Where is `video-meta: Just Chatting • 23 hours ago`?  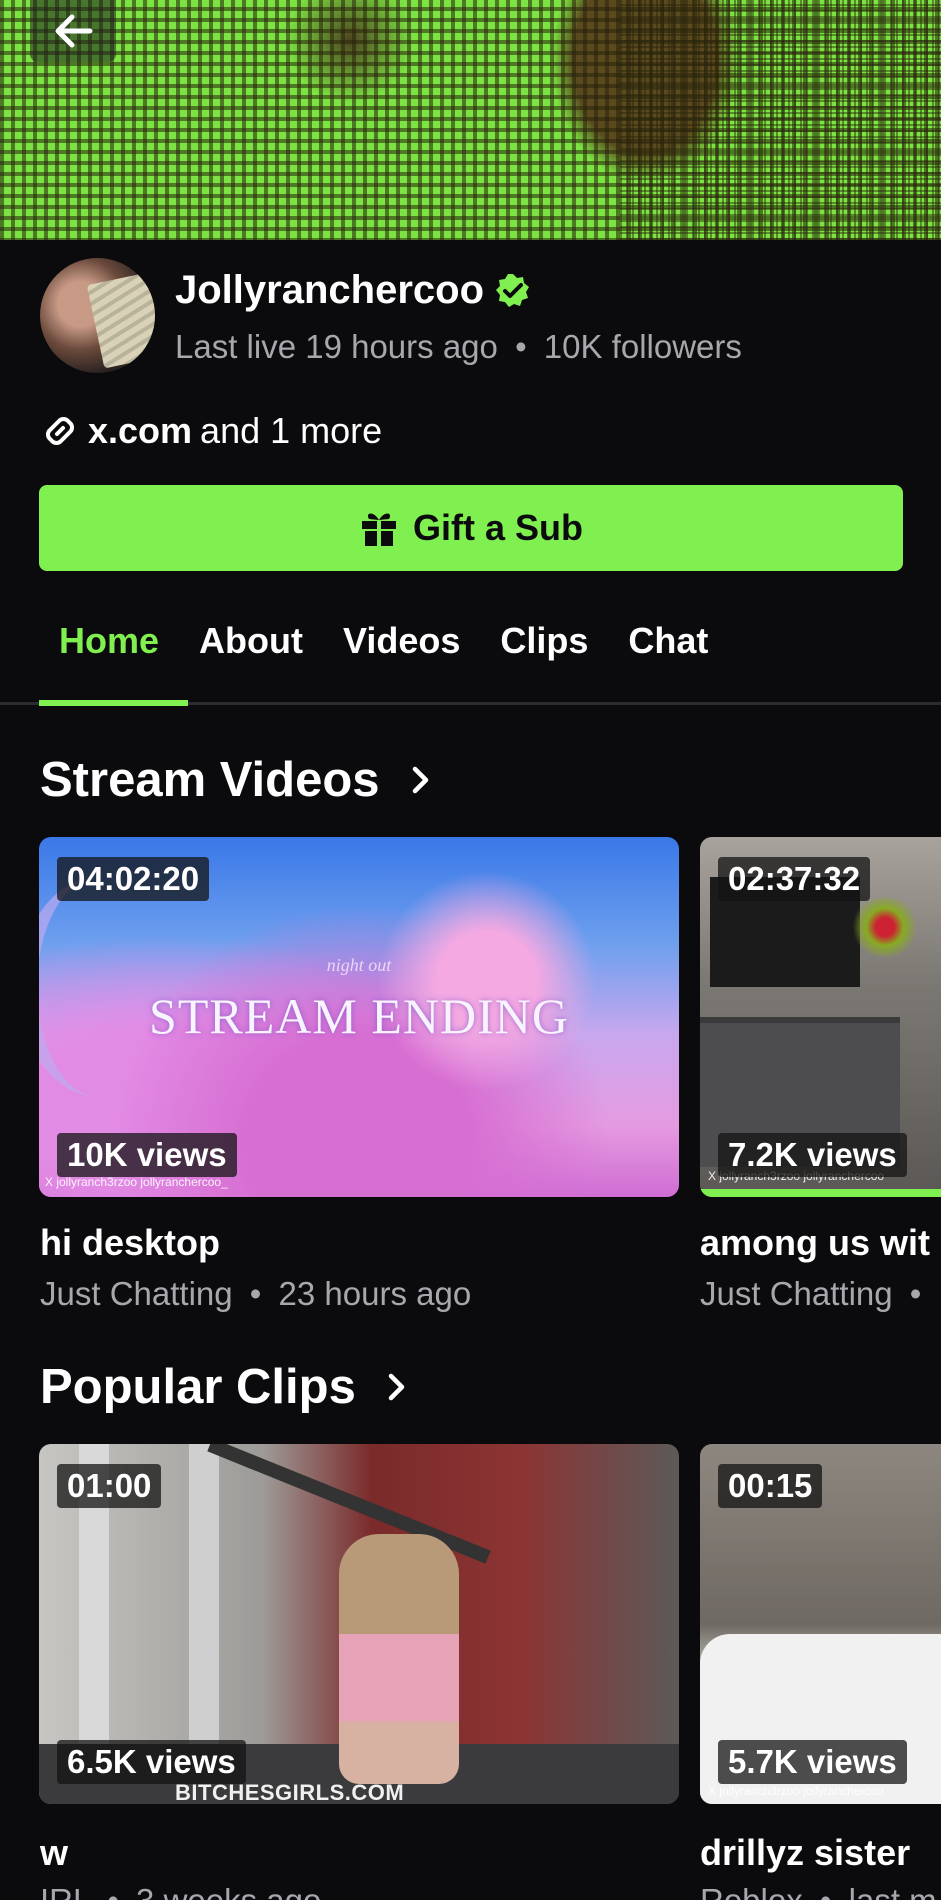
video-meta: Just Chatting • 23 hours ago is located at coordinates (255, 1294).